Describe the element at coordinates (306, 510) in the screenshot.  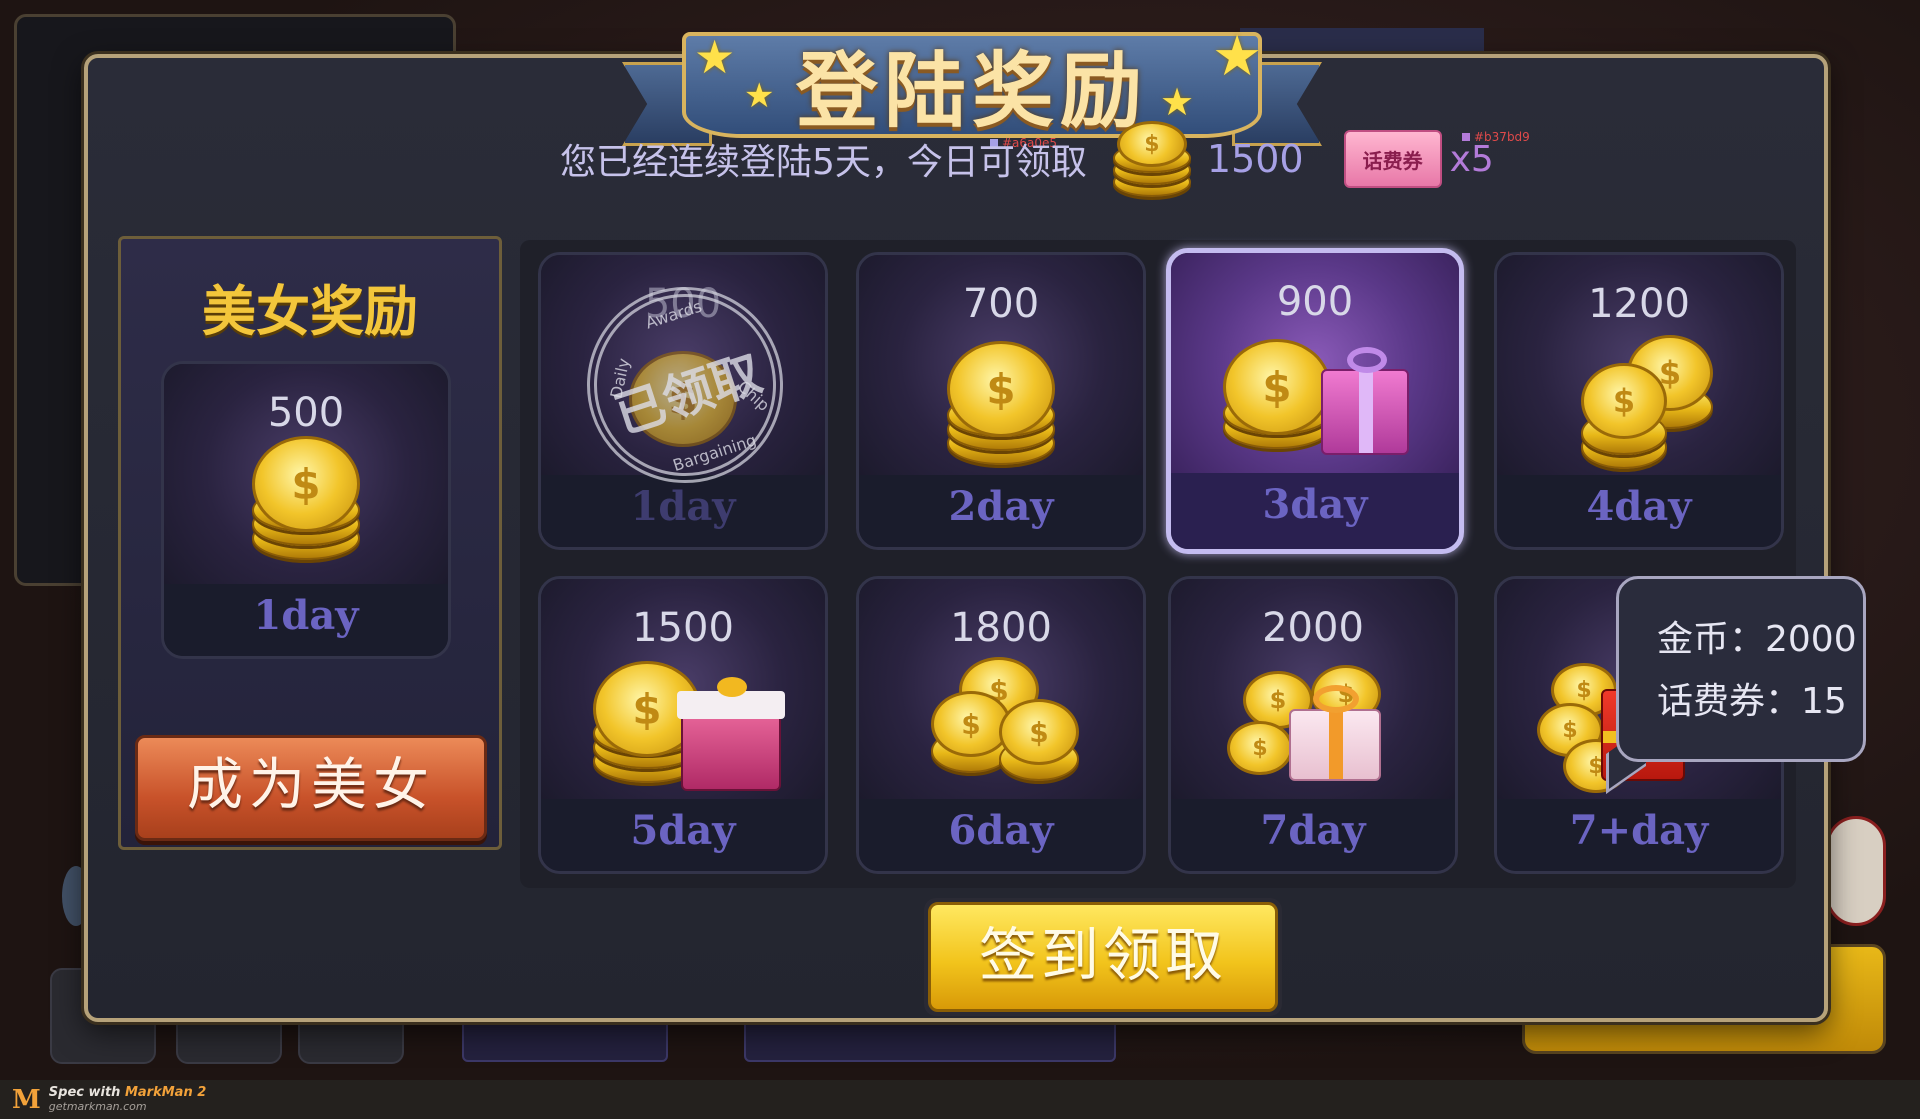
I see `beauty-reward-card: 500 $ 1day` at that location.